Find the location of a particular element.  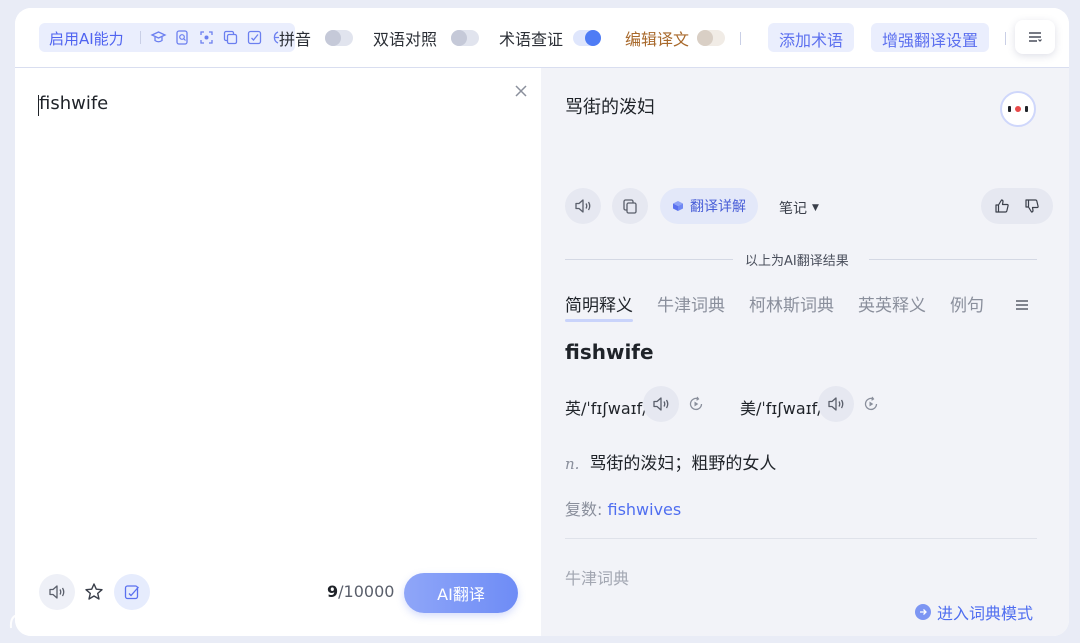

char-count-max: /10000 is located at coordinates (366, 591).